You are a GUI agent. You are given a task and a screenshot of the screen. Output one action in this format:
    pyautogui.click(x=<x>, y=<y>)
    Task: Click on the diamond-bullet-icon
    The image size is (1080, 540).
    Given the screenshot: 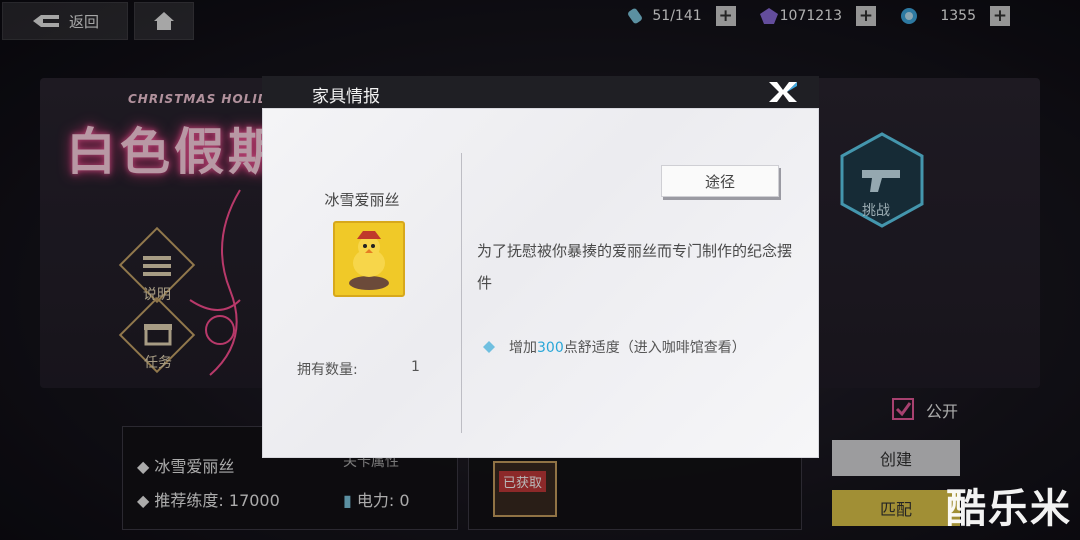 What is the action you would take?
    pyautogui.click(x=489, y=347)
    